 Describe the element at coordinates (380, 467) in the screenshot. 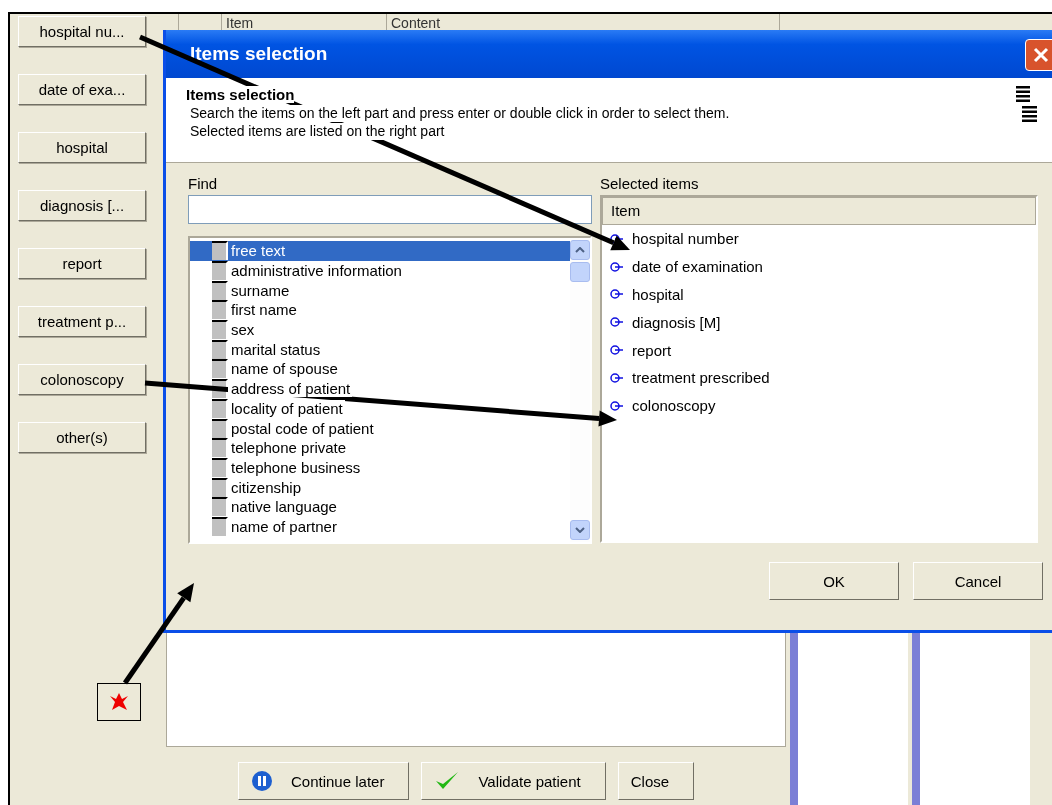

I see `list-item: telephone business` at that location.